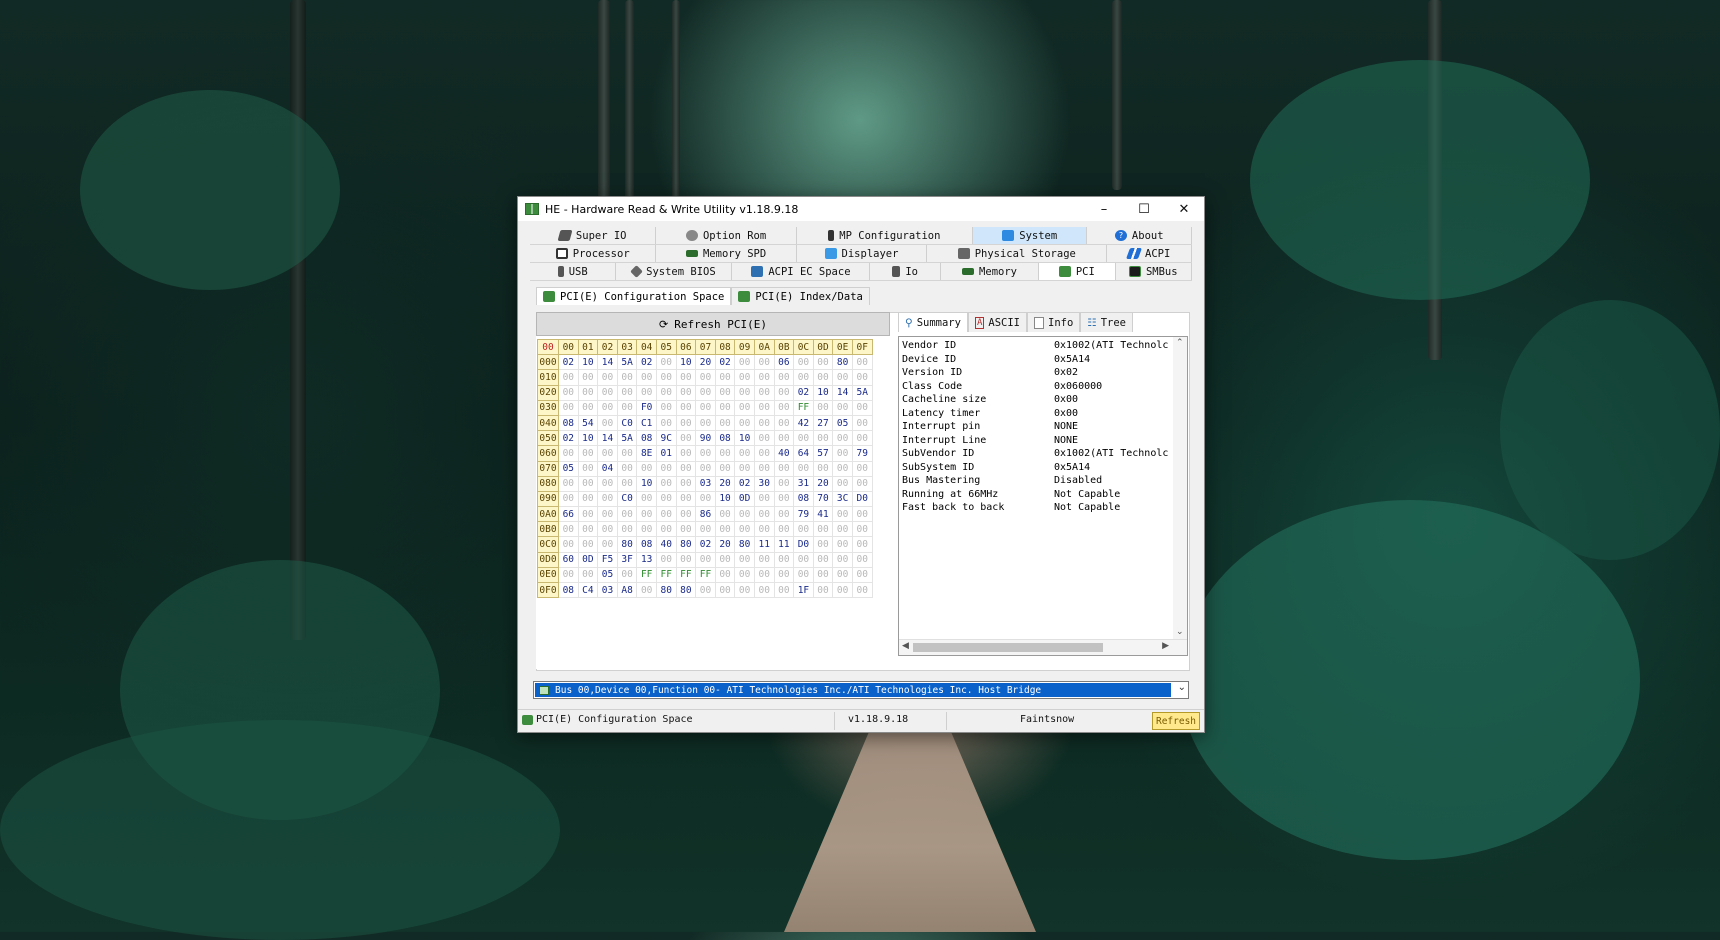 This screenshot has width=1720, height=940. Describe the element at coordinates (725, 483) in the screenshot. I see `hex-cell: 20` at that location.